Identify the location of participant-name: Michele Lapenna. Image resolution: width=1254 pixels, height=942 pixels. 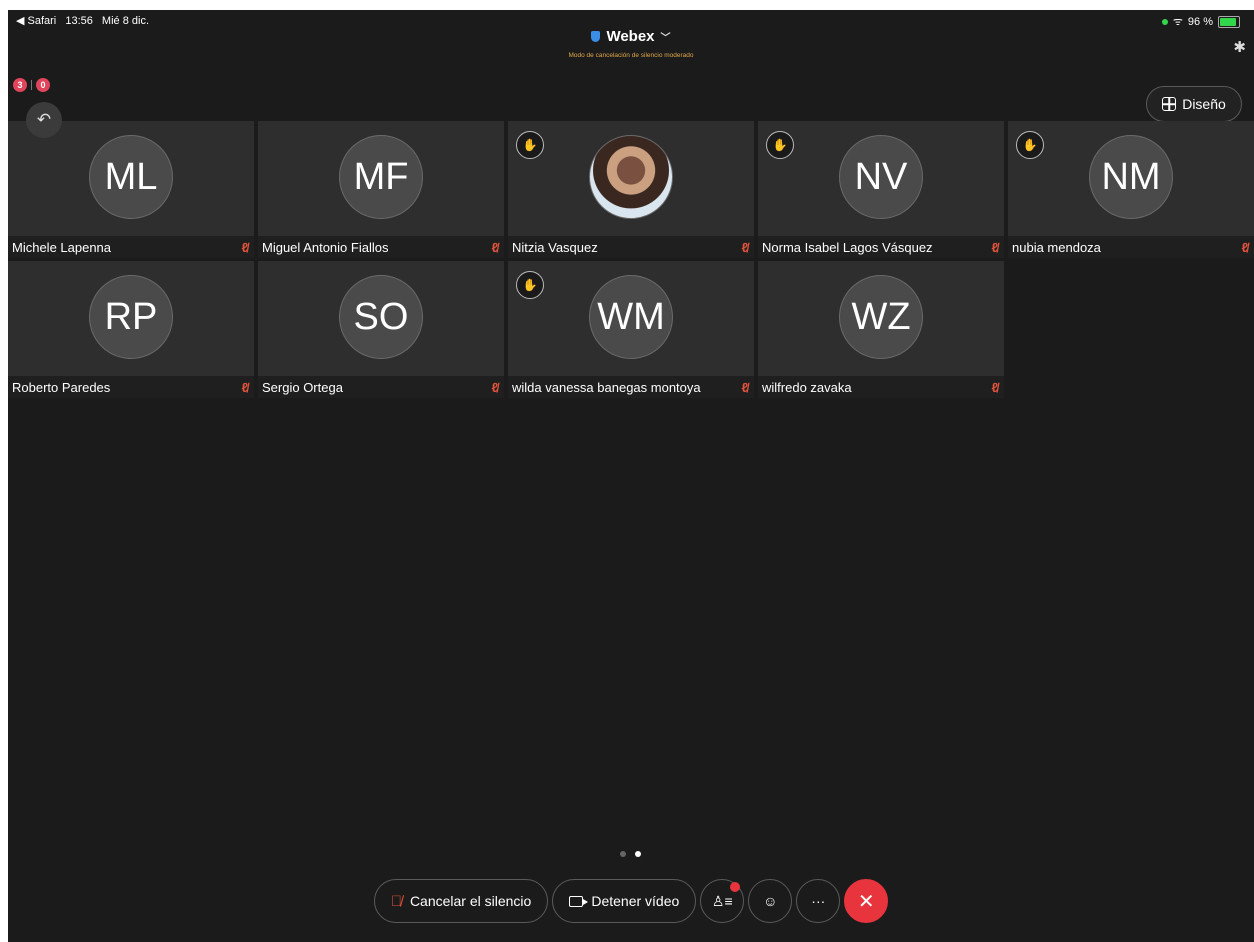
(62, 247).